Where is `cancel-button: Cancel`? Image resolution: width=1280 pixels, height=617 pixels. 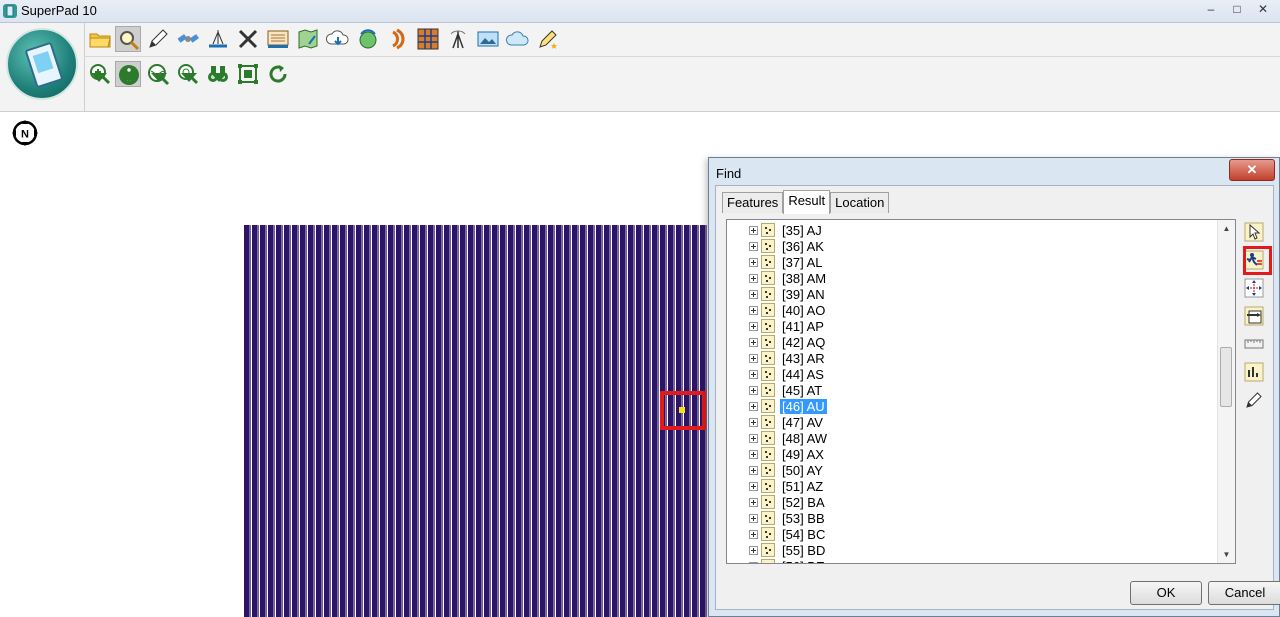
cancel-button: Cancel is located at coordinates (1244, 593).